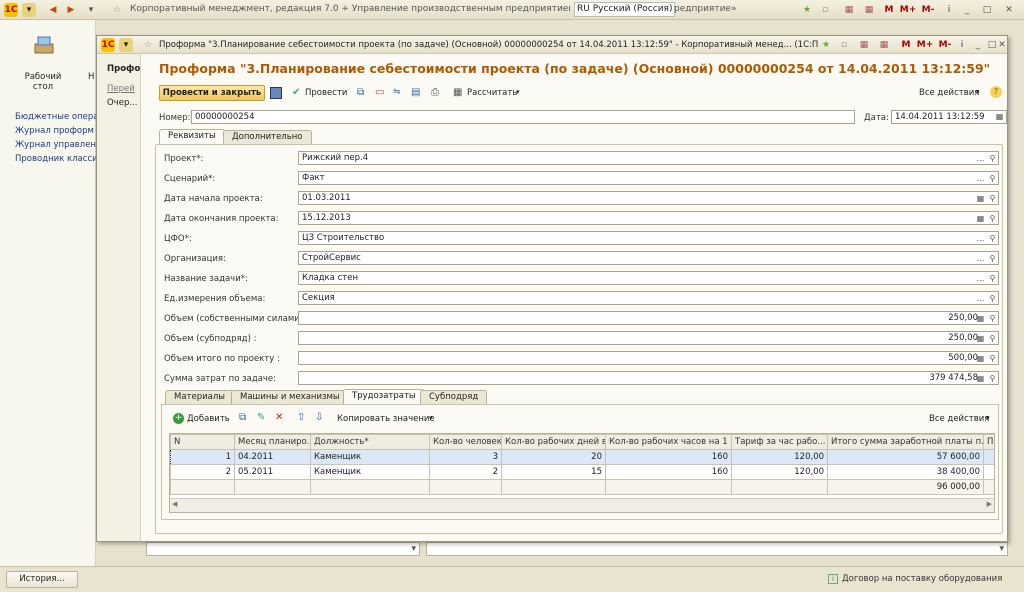  I want to click on bg-select-left: ▾, so click(283, 549).